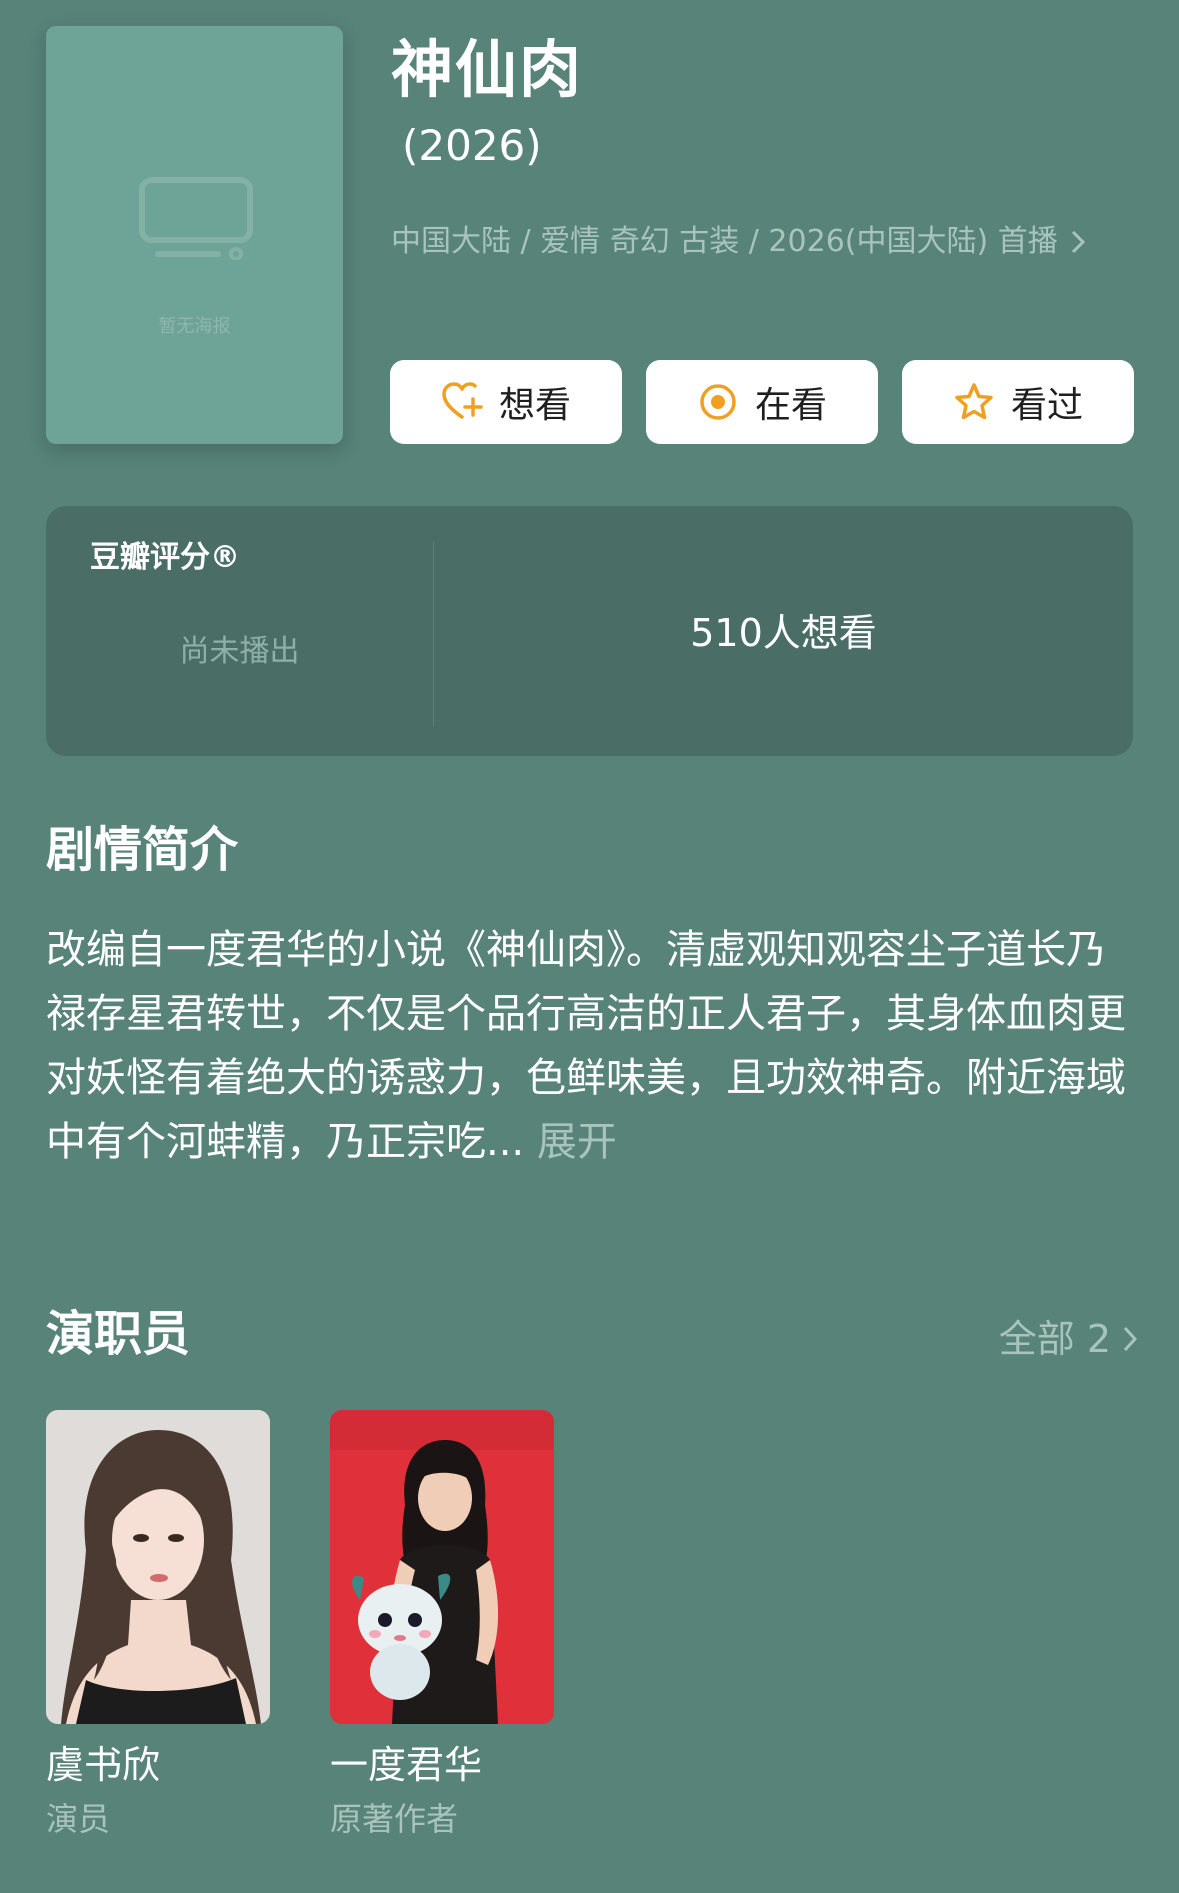 The height and width of the screenshot is (1893, 1179). Describe the element at coordinates (577, 1142) in the screenshot. I see `expand-link: 展开` at that location.